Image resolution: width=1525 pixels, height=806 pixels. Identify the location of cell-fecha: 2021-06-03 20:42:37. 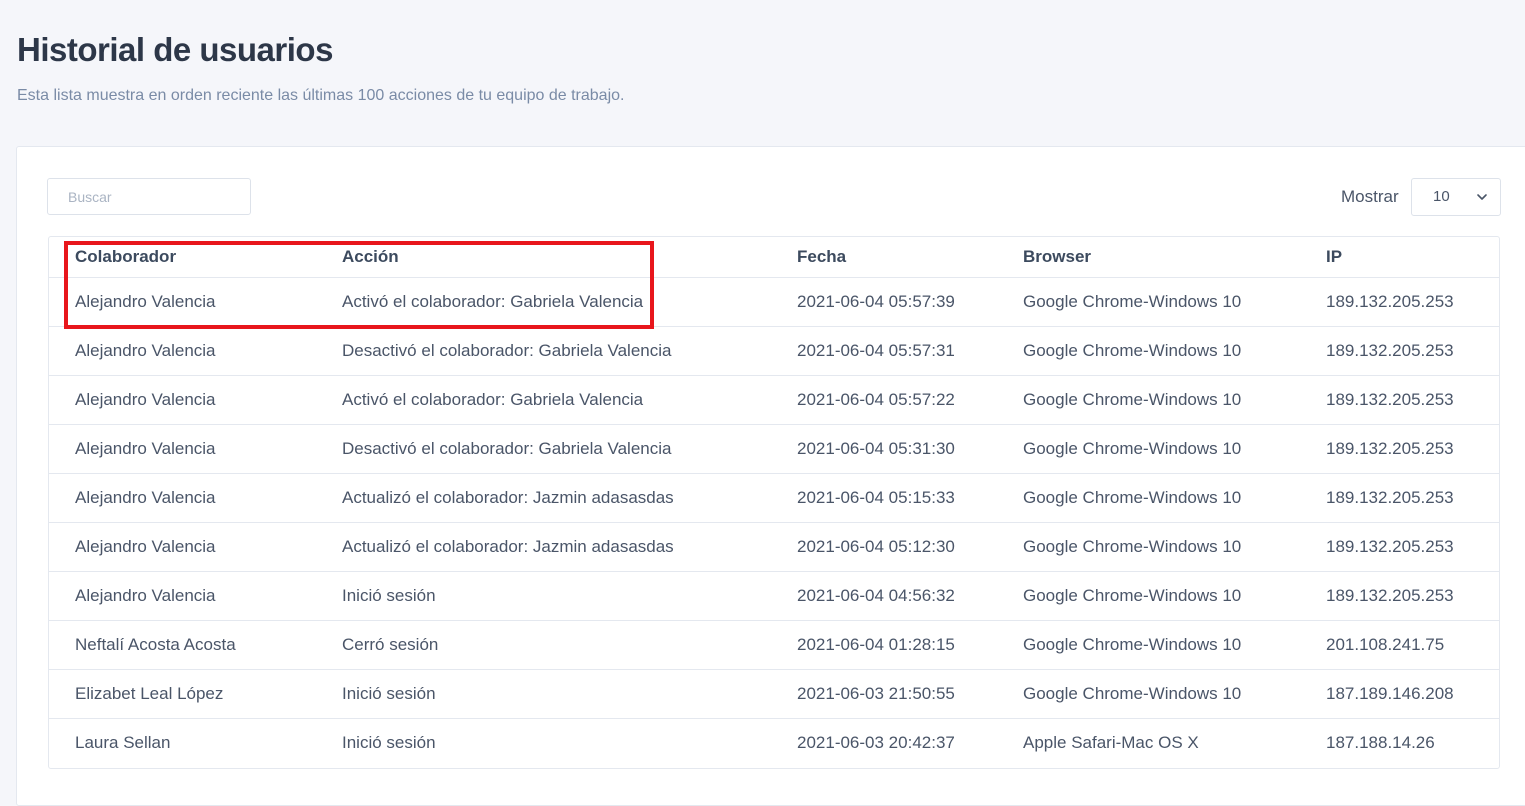
(876, 742).